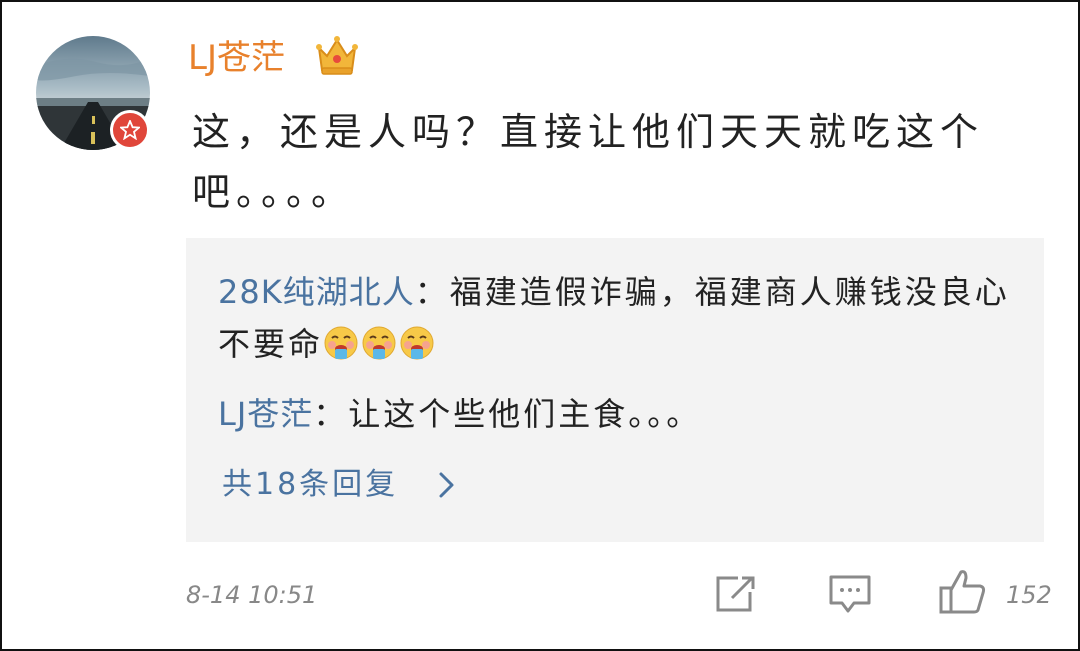 This screenshot has height=651, width=1080. I want to click on badge-star-icon, so click(130, 130).